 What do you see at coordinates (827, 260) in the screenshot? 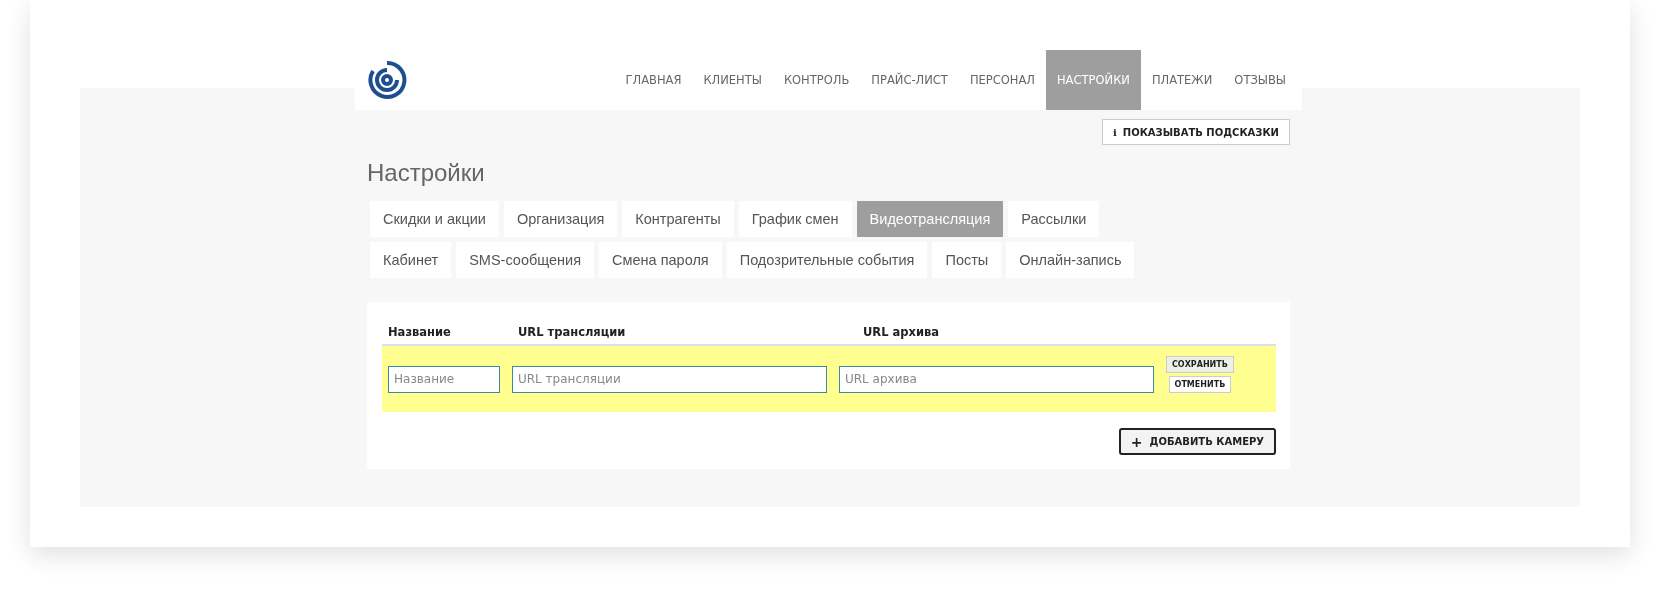
I see `settings-tab: Подозрительные события` at bounding box center [827, 260].